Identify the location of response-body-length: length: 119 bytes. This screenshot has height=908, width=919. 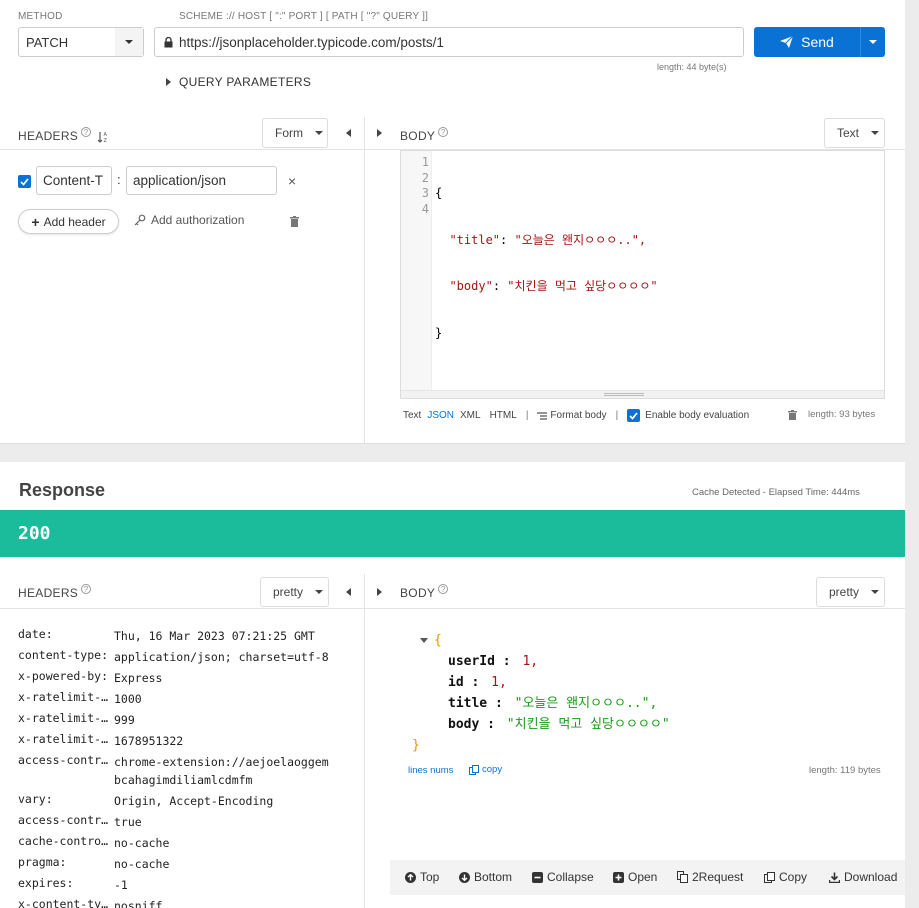
(845, 770).